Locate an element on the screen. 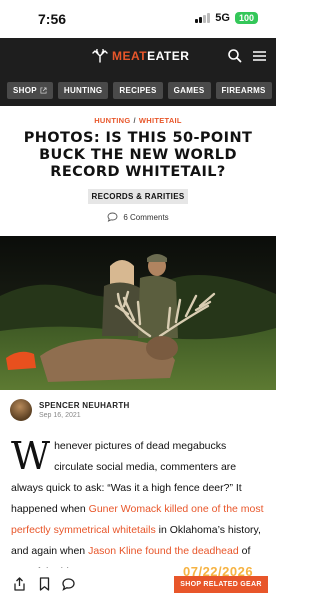 This screenshot has height=600, width=320. nav-item-label: SHOP is located at coordinates (25, 90).